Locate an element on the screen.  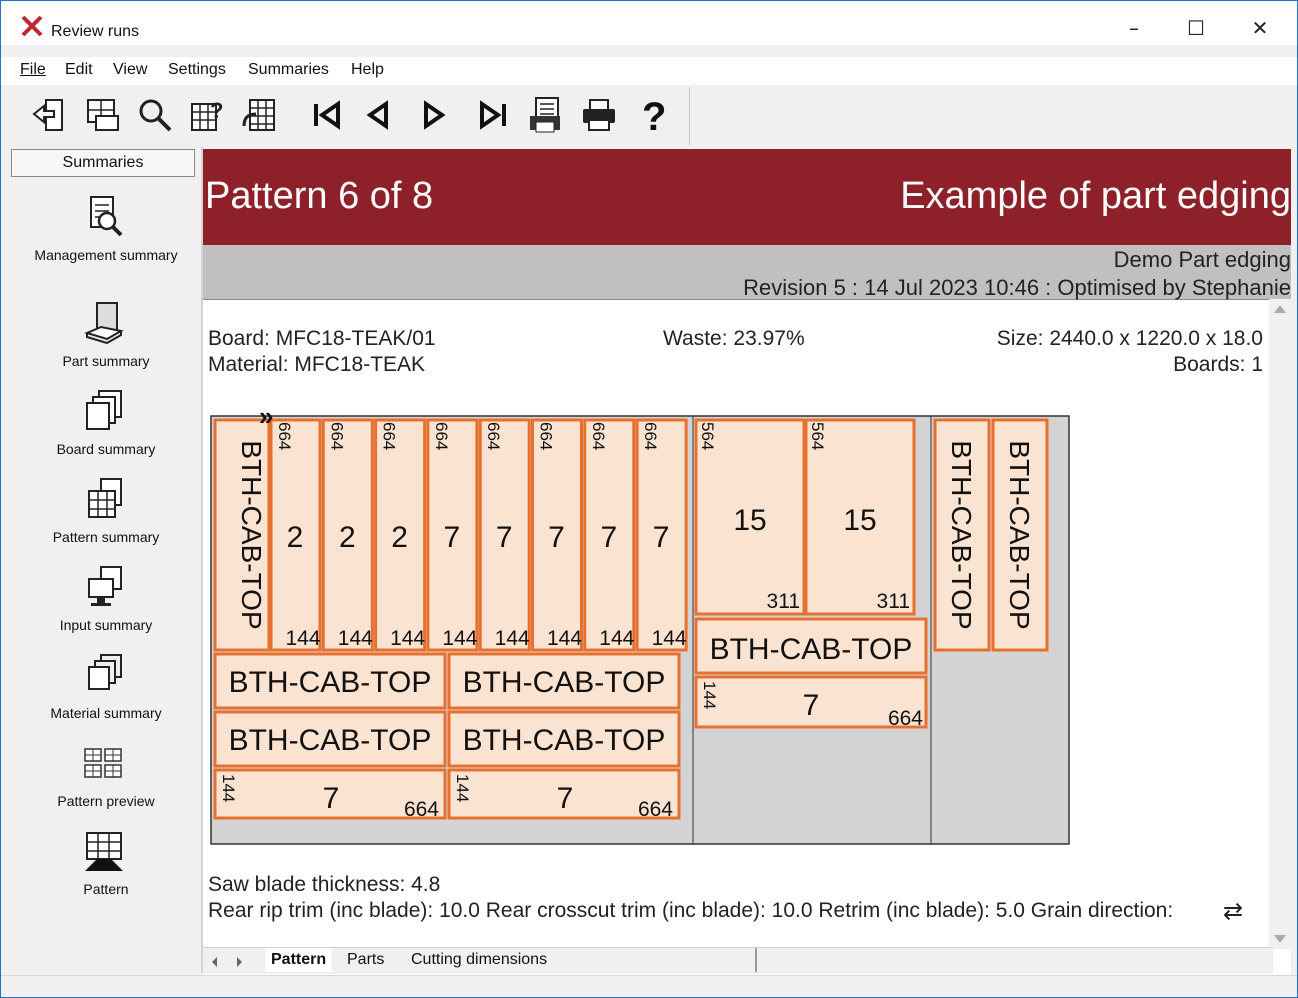
help-grid-icon: ? is located at coordinates (207, 114).